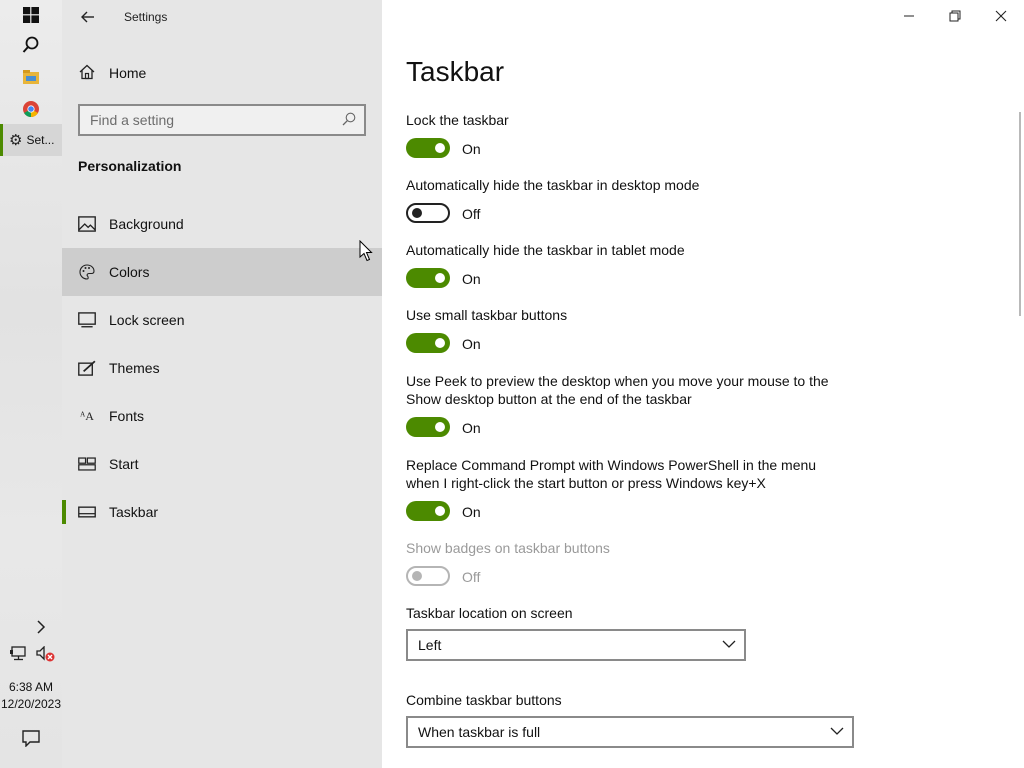  Describe the element at coordinates (128, 73) in the screenshot. I see `nav-home-label: Home` at that location.